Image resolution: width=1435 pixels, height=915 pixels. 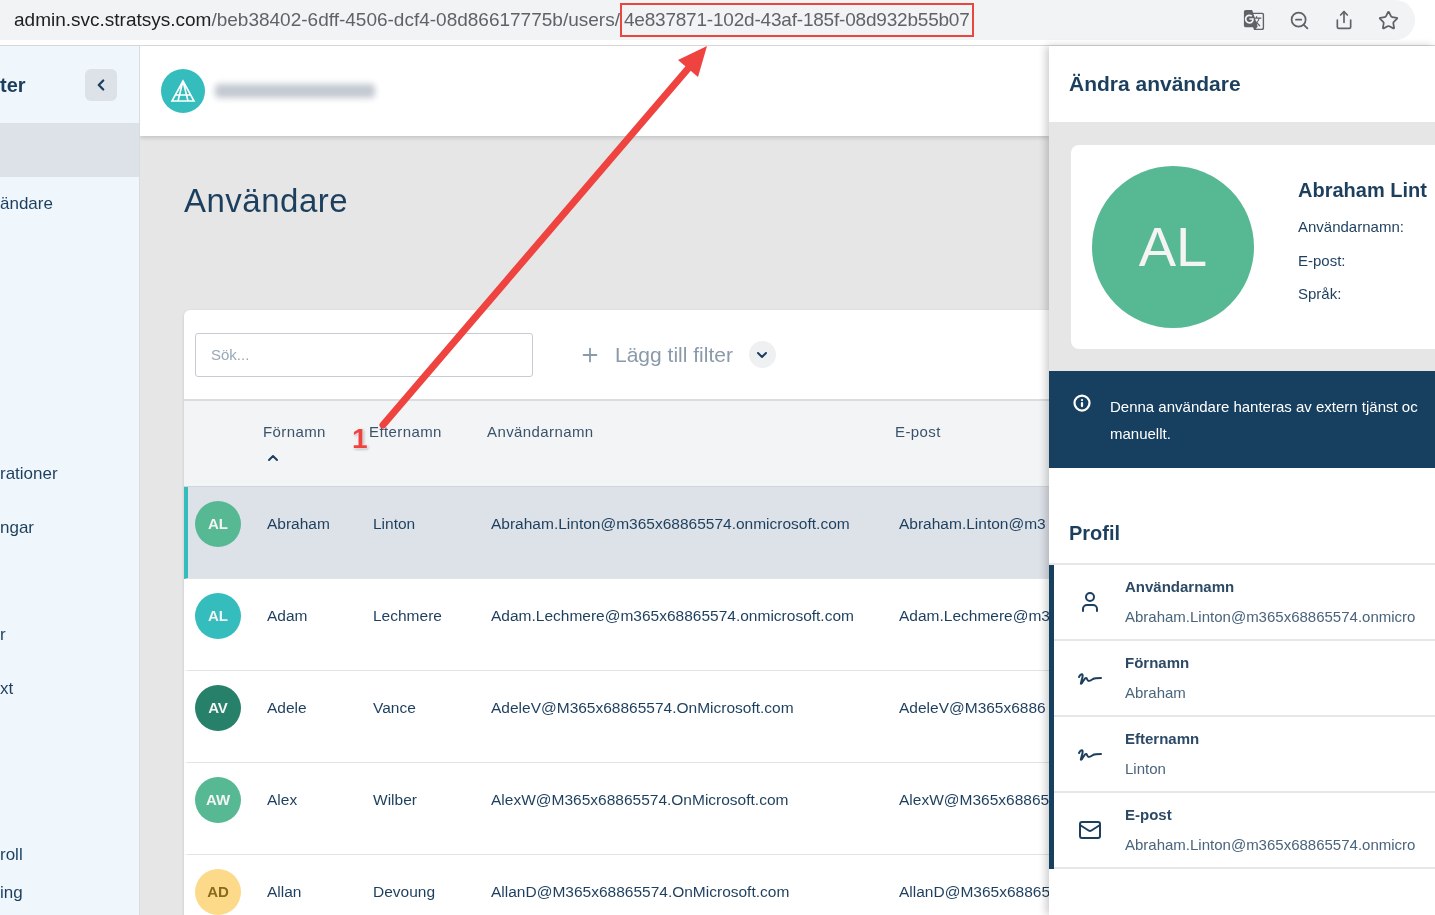 I want to click on star-icon, so click(x=1388, y=20).